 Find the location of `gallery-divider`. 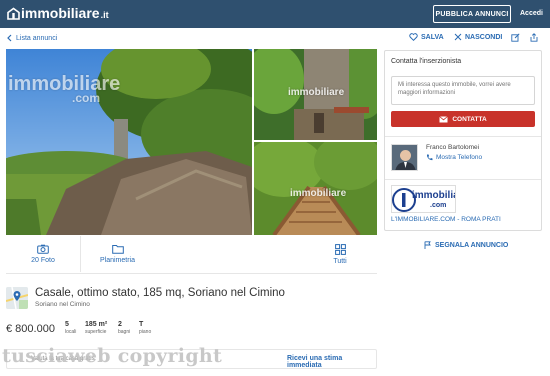

gallery-divider is located at coordinates (191, 273).